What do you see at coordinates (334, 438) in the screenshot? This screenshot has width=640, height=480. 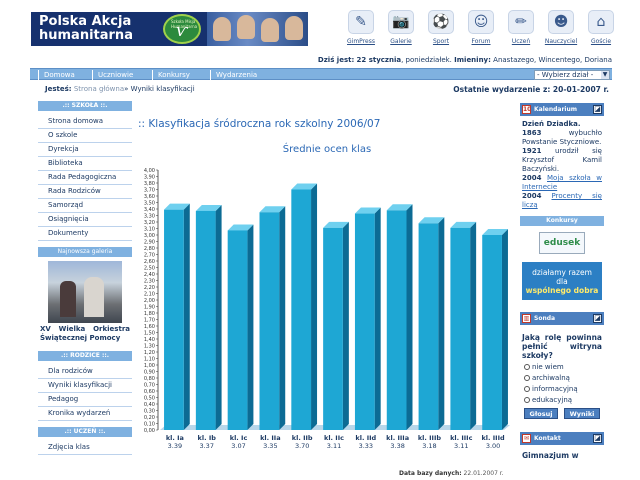 I see `category-label: kl. IIc` at bounding box center [334, 438].